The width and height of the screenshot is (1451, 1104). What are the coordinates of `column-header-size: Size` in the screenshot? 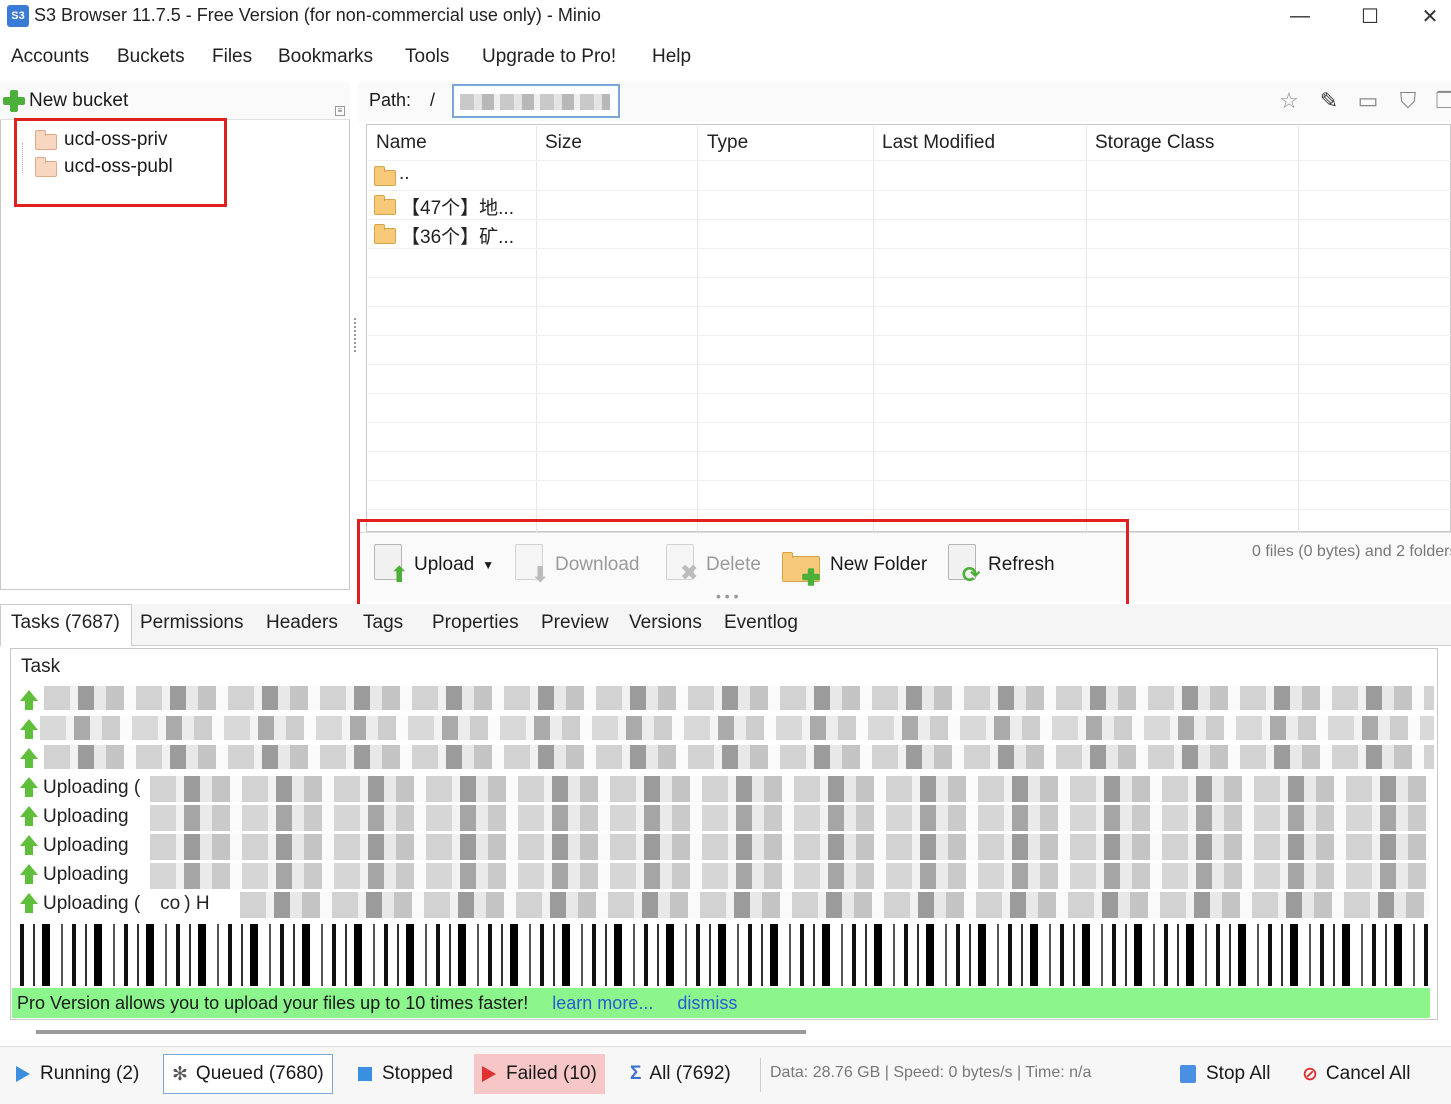 It's located at (563, 143).